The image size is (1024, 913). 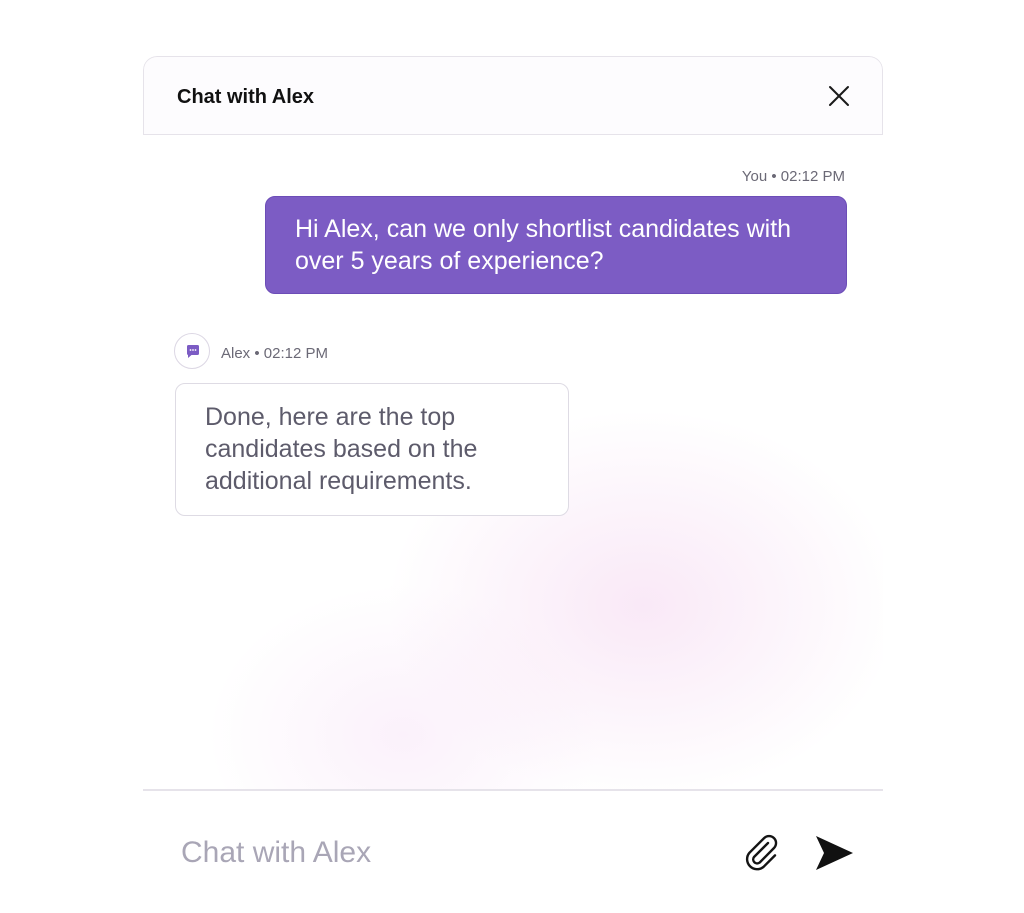 I want to click on attach-button, so click(x=761, y=852).